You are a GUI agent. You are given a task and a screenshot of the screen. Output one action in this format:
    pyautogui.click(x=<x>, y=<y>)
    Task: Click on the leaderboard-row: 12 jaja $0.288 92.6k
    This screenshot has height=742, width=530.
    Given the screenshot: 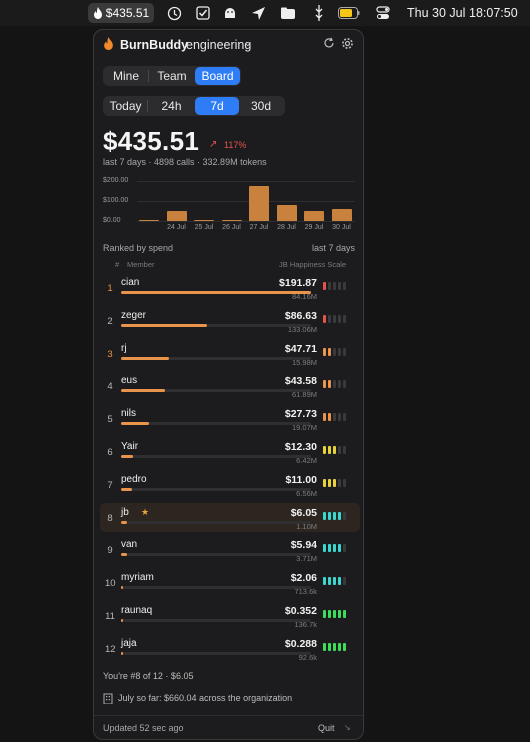 What is the action you would take?
    pyautogui.click(x=230, y=648)
    